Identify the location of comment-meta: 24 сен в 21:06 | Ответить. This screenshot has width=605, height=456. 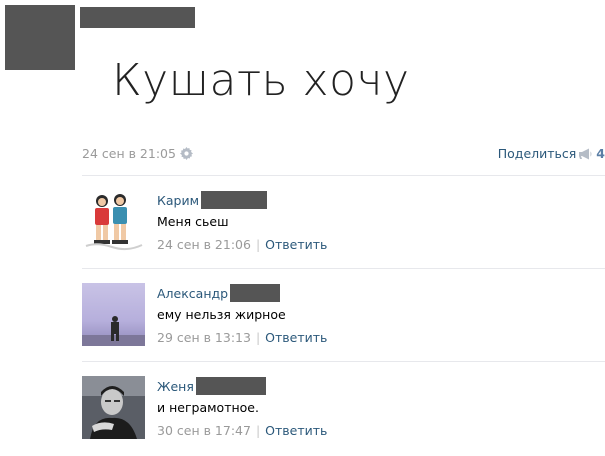
(242, 244).